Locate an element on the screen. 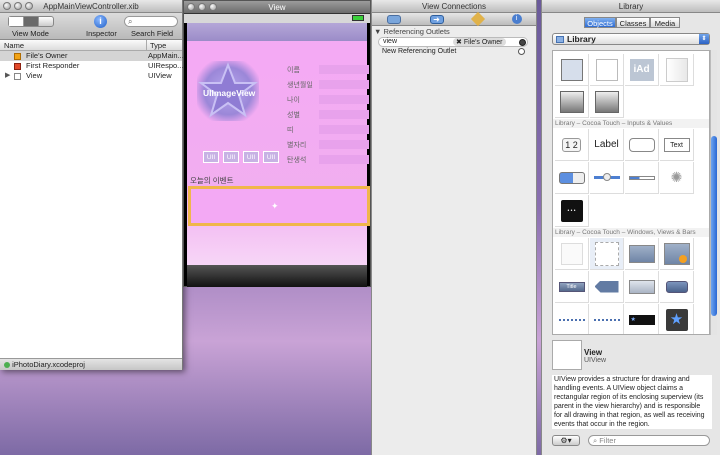  field-label: 이름 is located at coordinates (293, 70).